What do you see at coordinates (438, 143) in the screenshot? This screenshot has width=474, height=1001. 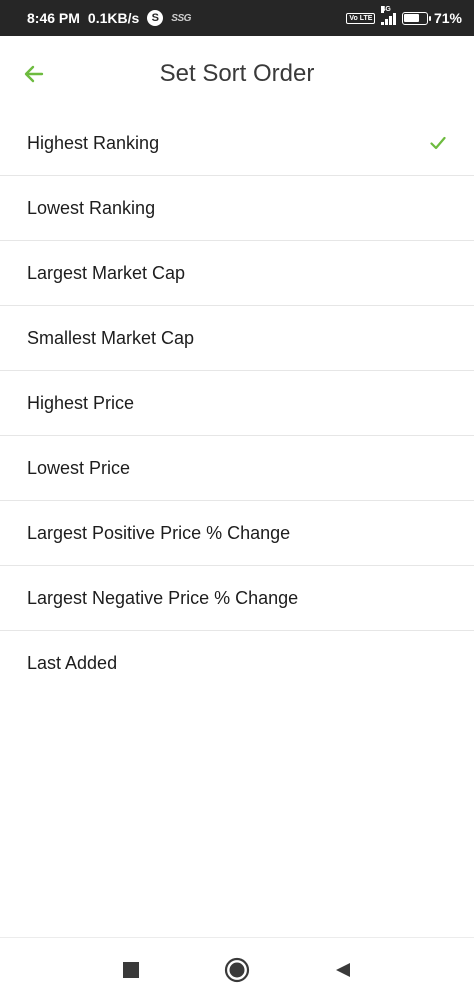 I see `check-icon` at bounding box center [438, 143].